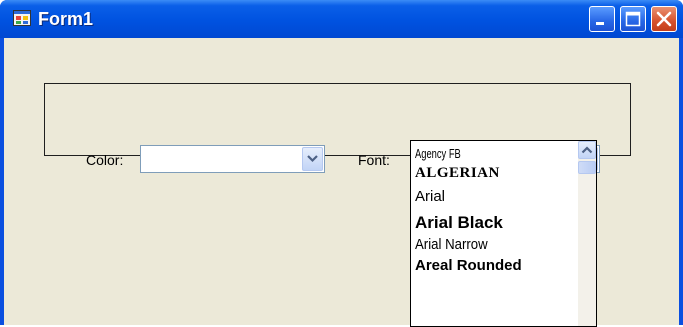 This screenshot has height=327, width=683. I want to click on maximize-button, so click(633, 19).